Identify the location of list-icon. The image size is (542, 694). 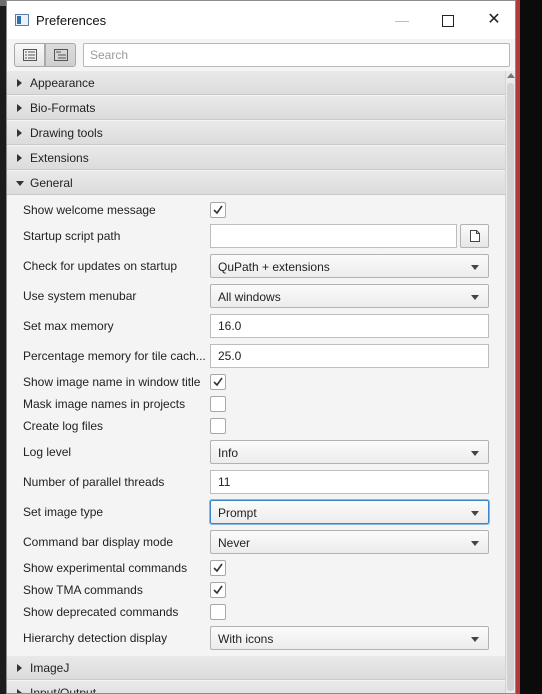
(30, 55).